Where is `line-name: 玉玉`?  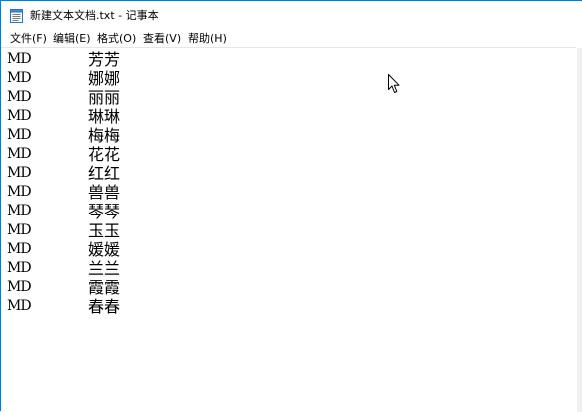 line-name: 玉玉 is located at coordinates (104, 230).